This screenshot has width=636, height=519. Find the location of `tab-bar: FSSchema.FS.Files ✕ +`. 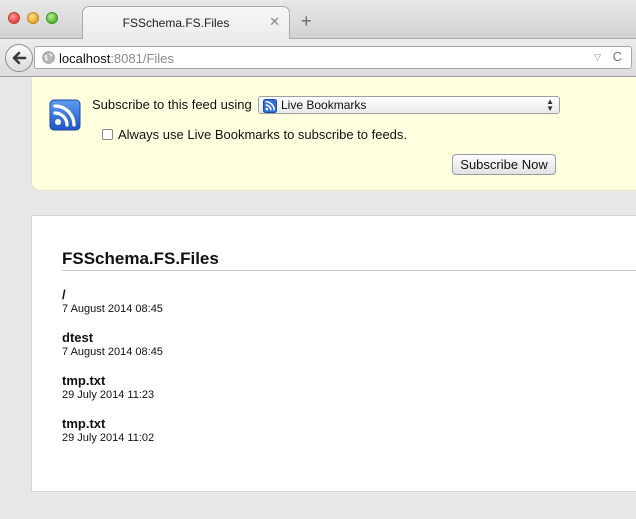

tab-bar: FSSchema.FS.Files ✕ + is located at coordinates (318, 19).